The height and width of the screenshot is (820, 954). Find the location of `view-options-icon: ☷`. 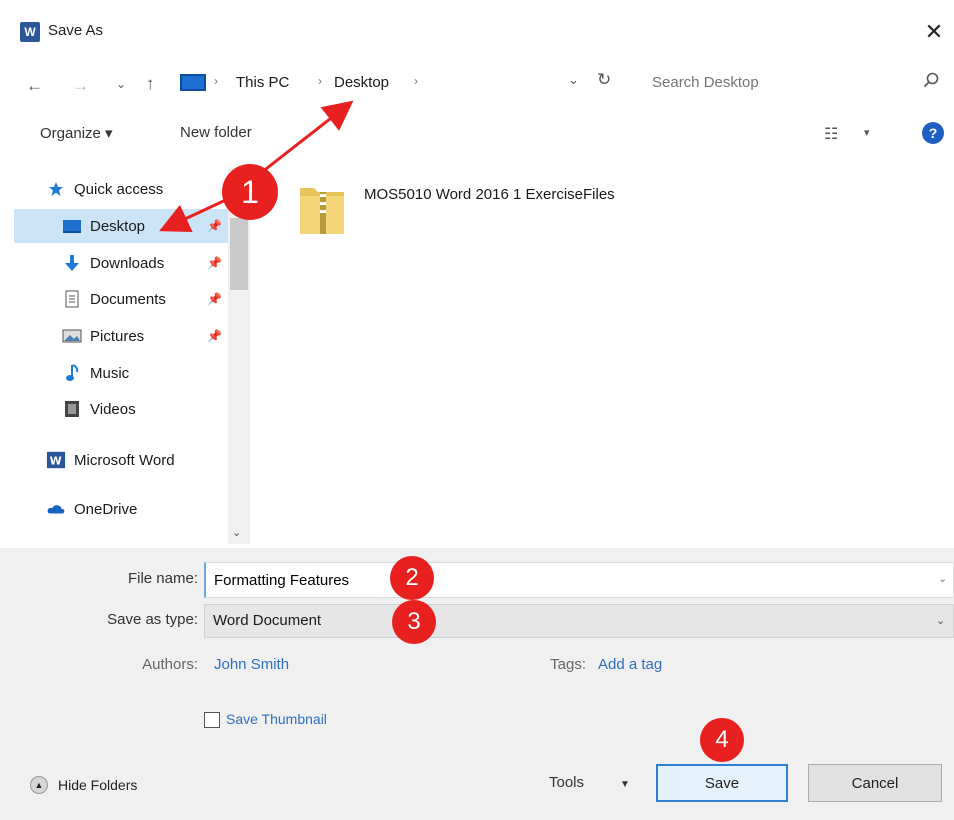

view-options-icon: ☷ is located at coordinates (831, 134).